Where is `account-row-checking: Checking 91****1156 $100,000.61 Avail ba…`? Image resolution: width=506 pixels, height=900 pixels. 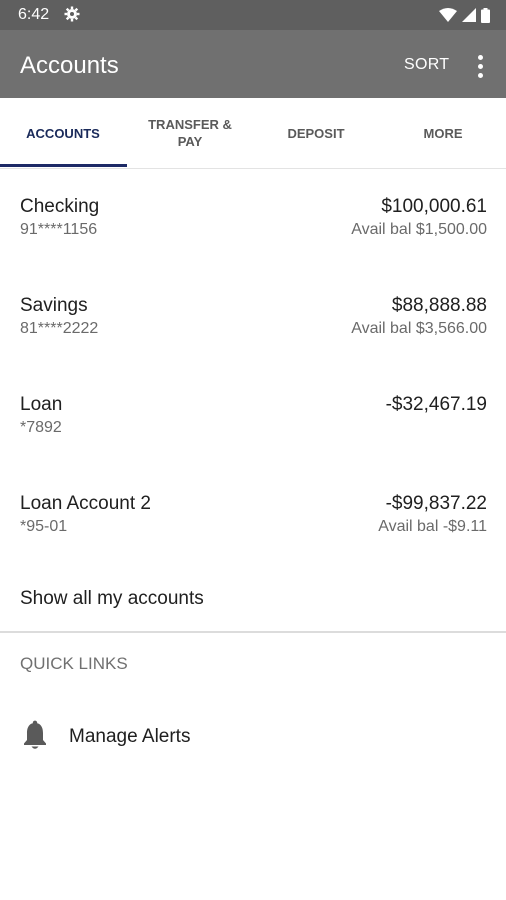 account-row-checking: Checking 91****1156 $100,000.61 Avail ba… is located at coordinates (253, 245).